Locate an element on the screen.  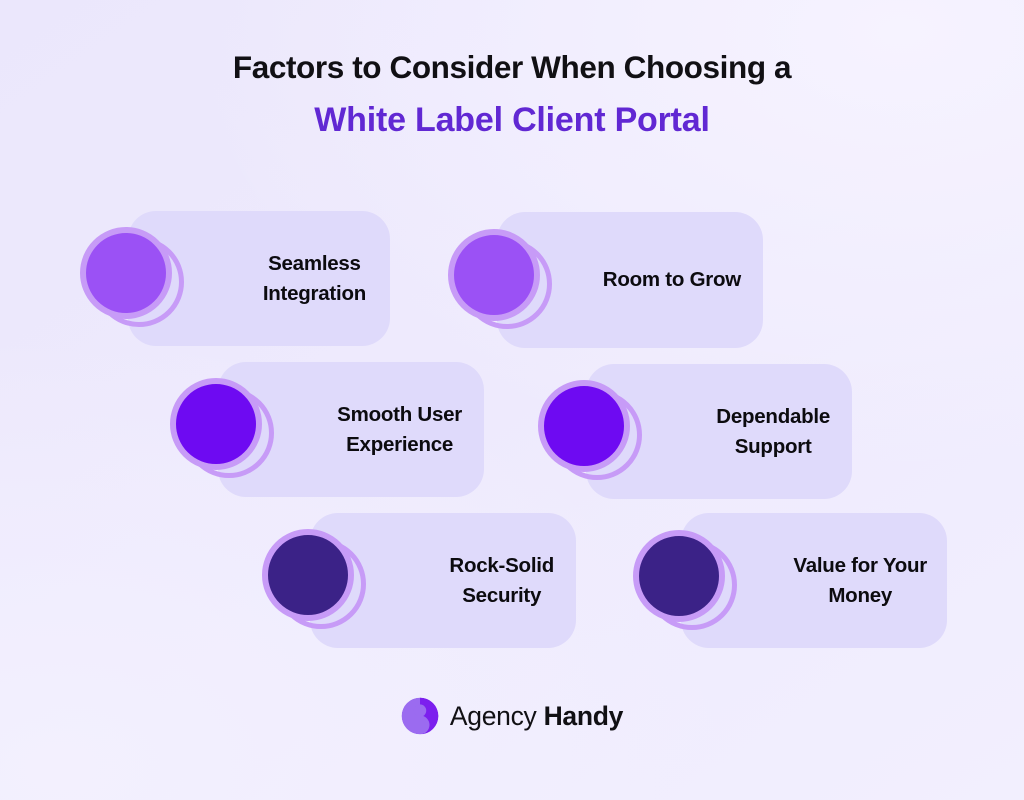
factor-card-rock-solid-security: Rock-Solid Security is located at coordinates (419, 580).